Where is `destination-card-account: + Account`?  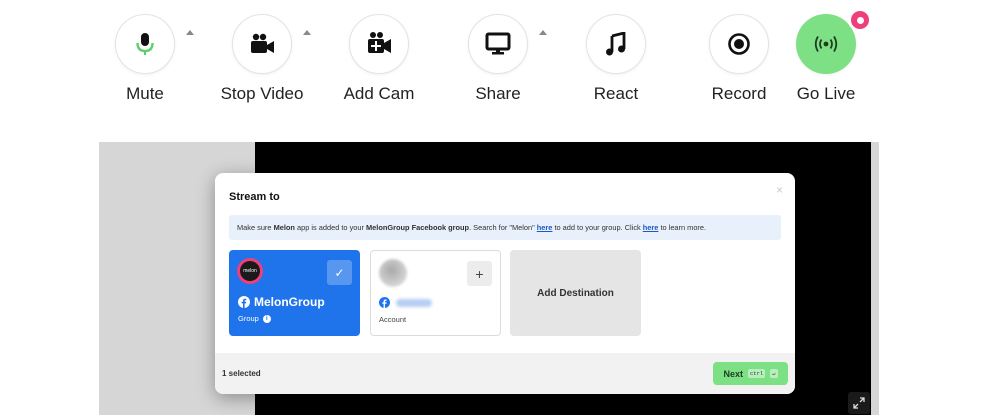 destination-card-account: + Account is located at coordinates (435, 293).